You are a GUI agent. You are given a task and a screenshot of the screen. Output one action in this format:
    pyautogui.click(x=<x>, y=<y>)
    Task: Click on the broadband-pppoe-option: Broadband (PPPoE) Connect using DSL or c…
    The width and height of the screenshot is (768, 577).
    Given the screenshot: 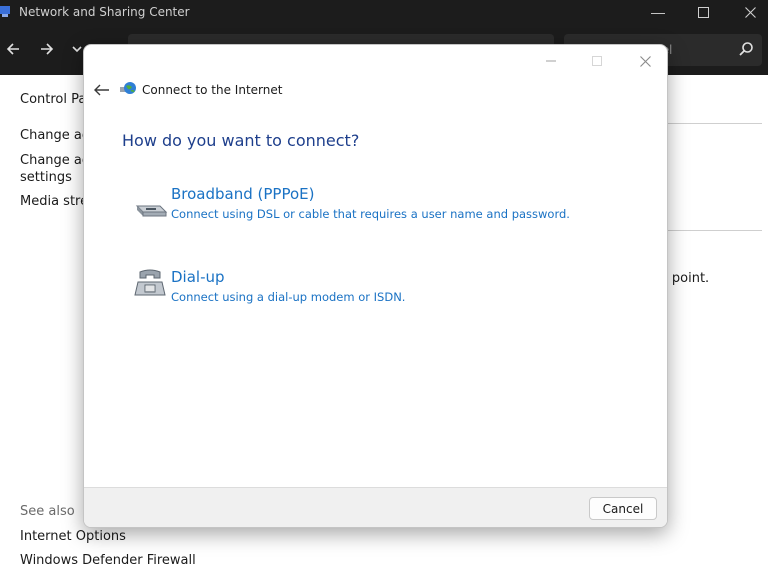 What is the action you would take?
    pyautogui.click(x=374, y=209)
    